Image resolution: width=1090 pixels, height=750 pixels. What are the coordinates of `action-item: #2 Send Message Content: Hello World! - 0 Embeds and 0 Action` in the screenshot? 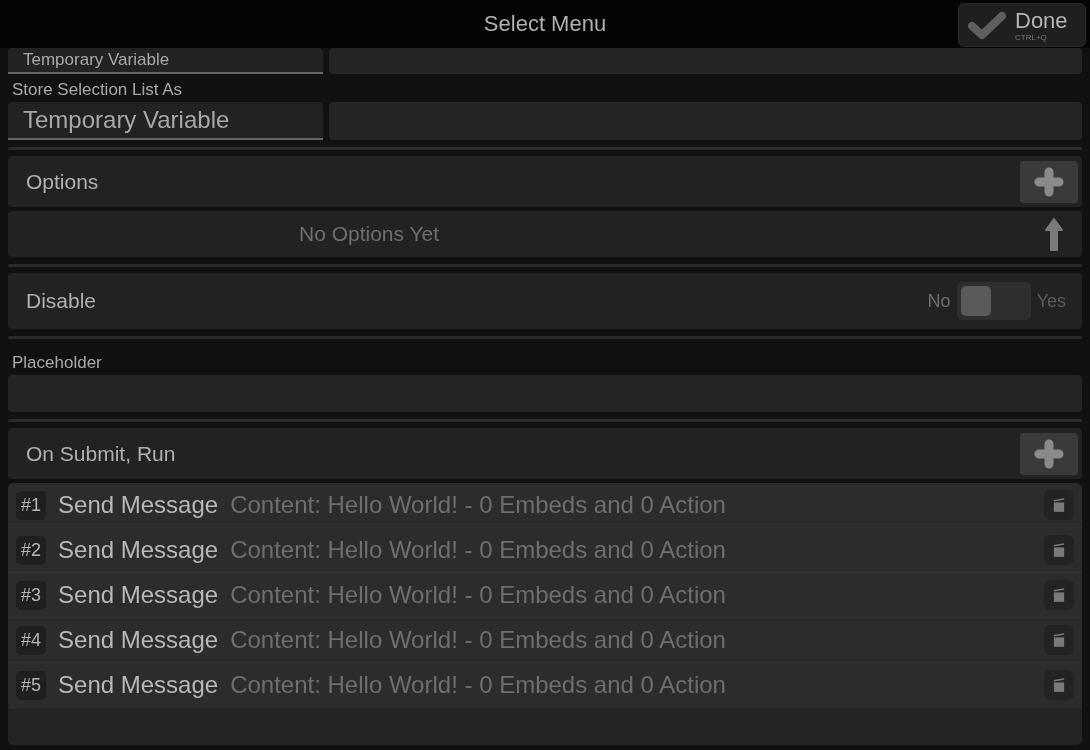 It's located at (545, 550).